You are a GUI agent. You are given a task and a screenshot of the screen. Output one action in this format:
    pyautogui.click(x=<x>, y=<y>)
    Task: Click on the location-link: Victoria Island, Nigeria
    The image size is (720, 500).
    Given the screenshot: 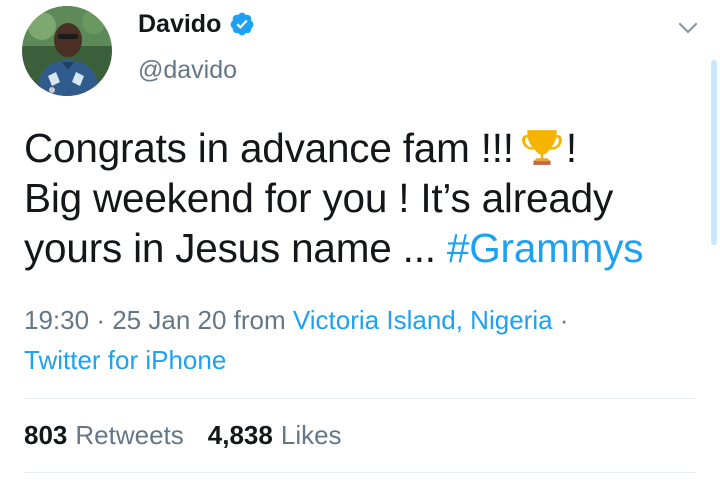 What is the action you would take?
    pyautogui.click(x=423, y=320)
    